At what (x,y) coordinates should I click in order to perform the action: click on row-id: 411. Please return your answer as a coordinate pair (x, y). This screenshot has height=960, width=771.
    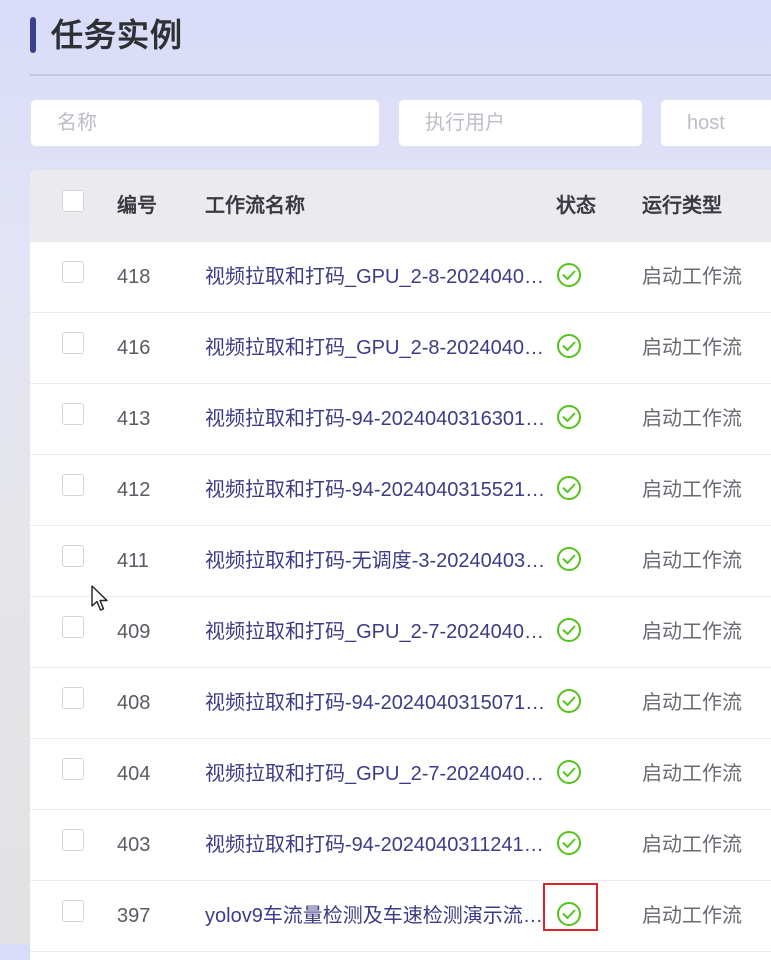
    Looking at the image, I should click on (133, 561).